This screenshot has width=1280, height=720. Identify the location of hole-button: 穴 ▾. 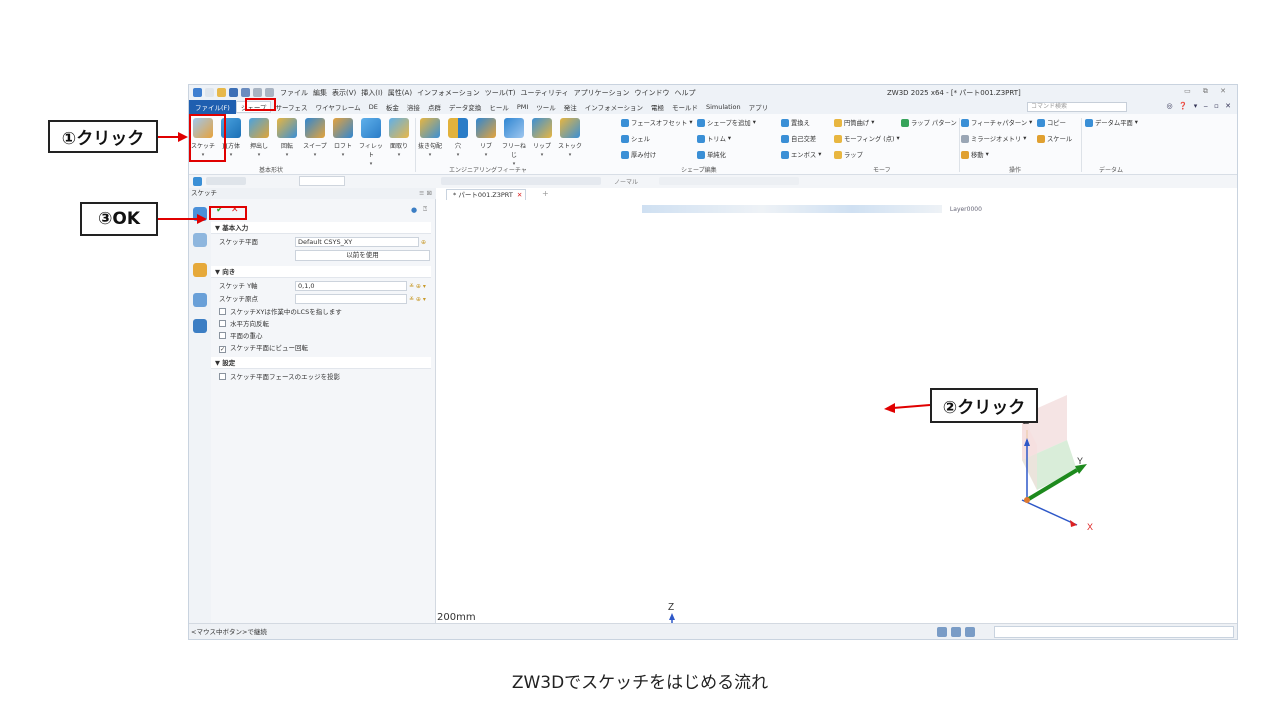
(458, 138).